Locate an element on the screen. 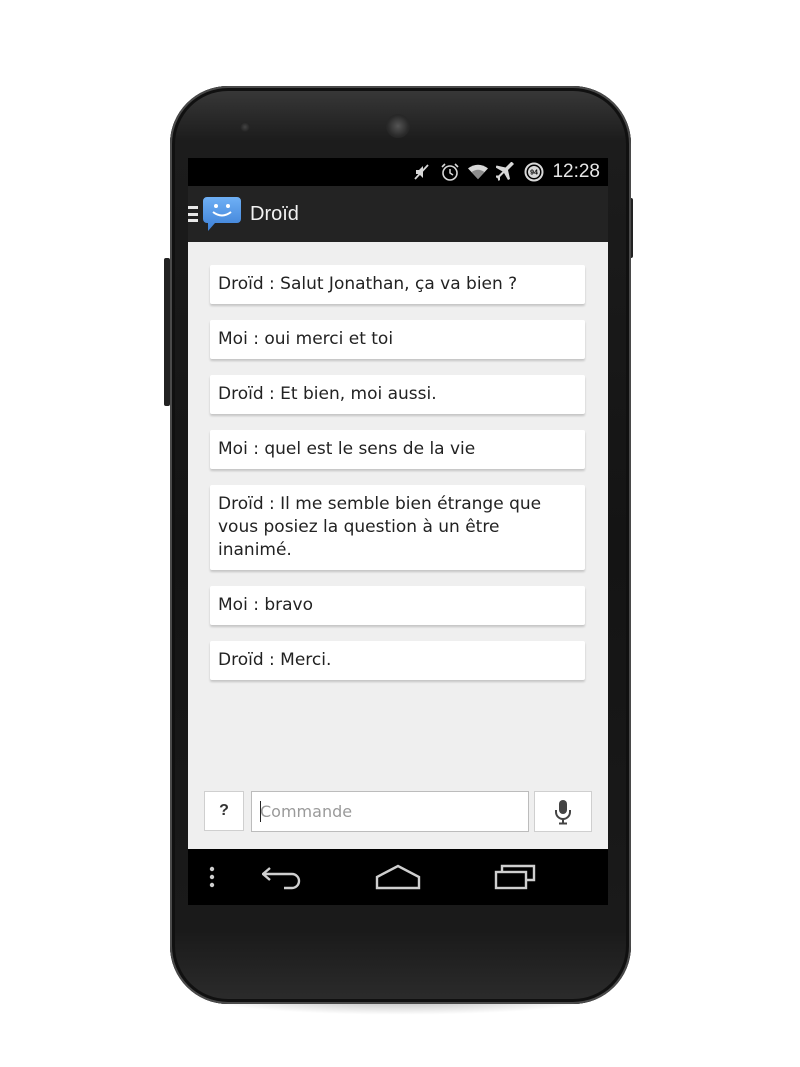 The image size is (800, 1067). help-button: ? is located at coordinates (224, 811).